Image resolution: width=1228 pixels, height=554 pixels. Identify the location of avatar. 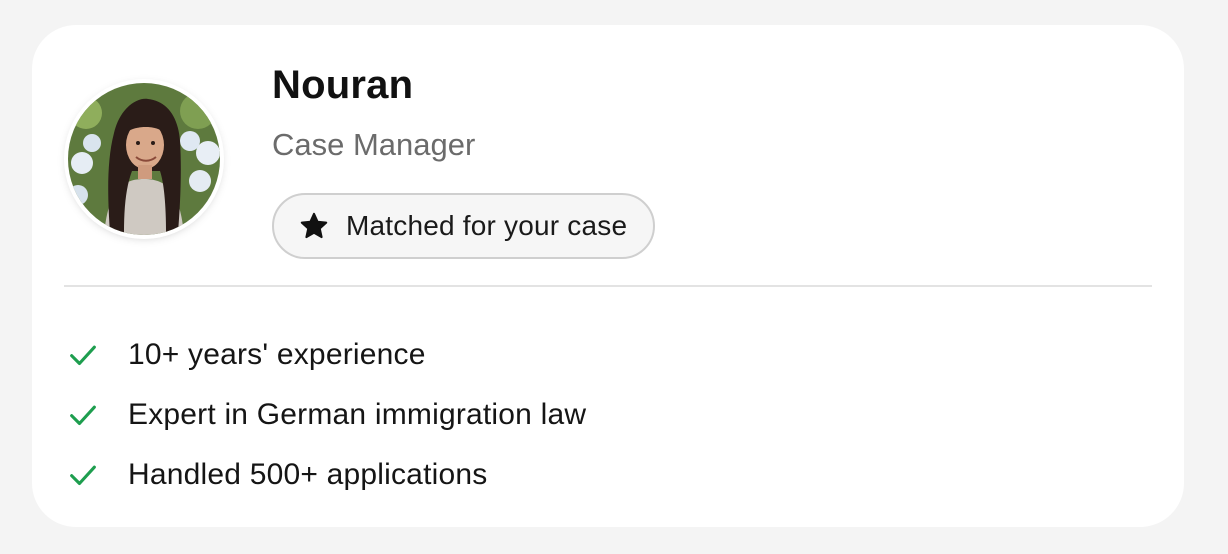
(144, 159).